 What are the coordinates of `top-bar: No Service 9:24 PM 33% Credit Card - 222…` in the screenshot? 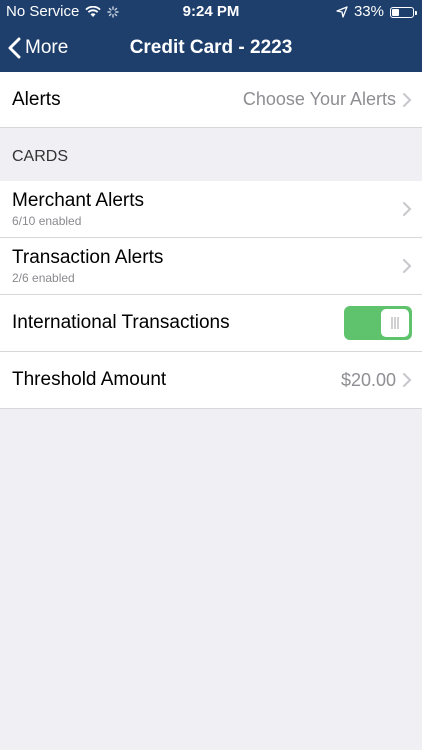 It's located at (211, 36).